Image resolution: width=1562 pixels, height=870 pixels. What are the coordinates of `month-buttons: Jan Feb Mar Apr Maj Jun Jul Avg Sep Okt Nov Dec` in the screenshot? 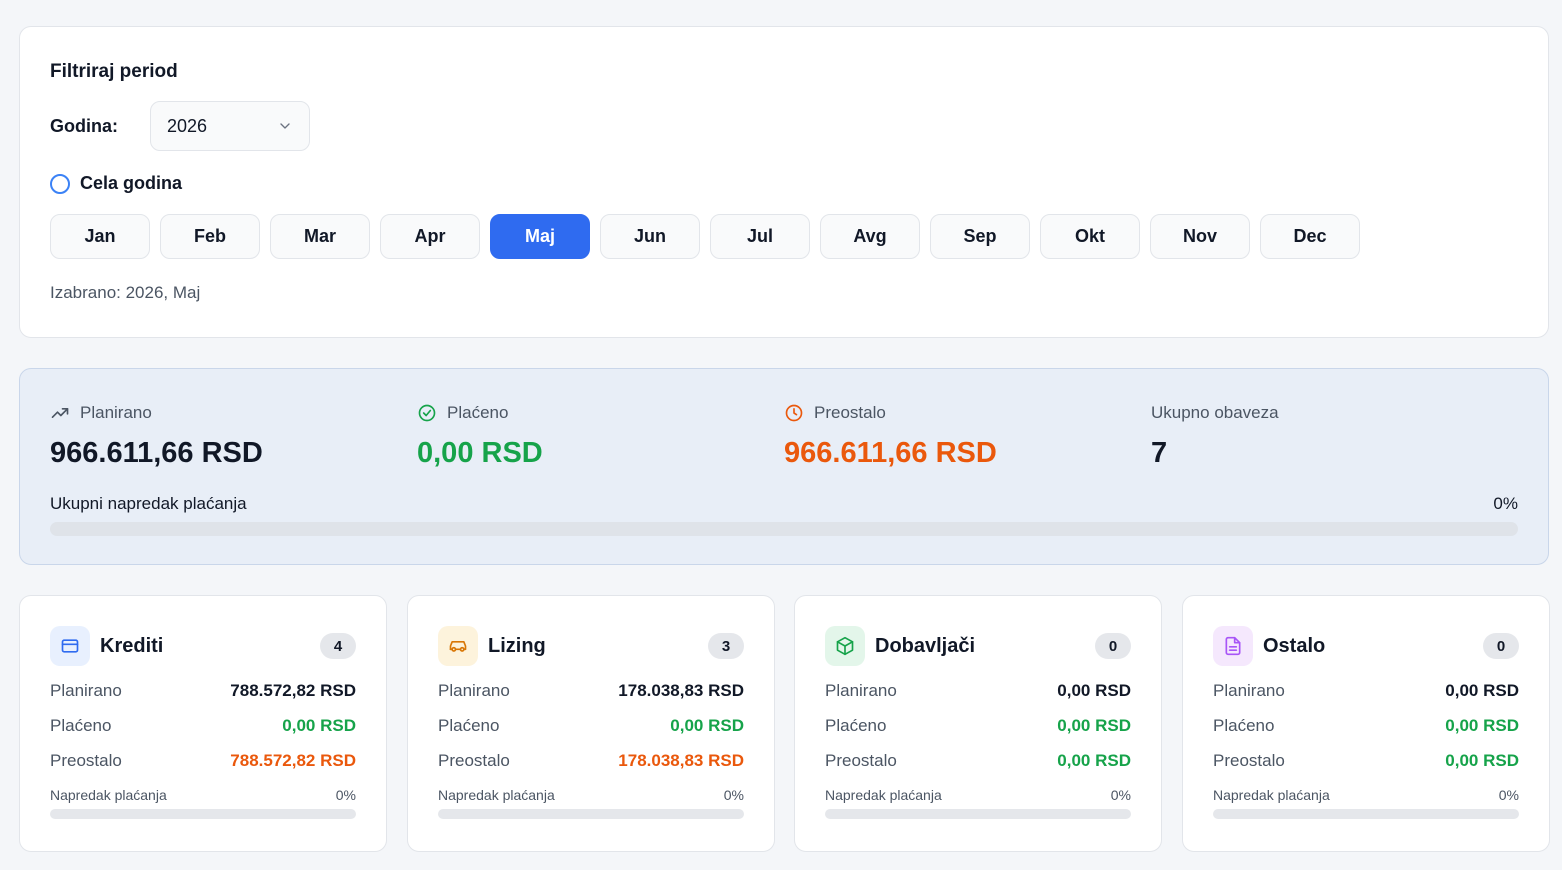 It's located at (784, 236).